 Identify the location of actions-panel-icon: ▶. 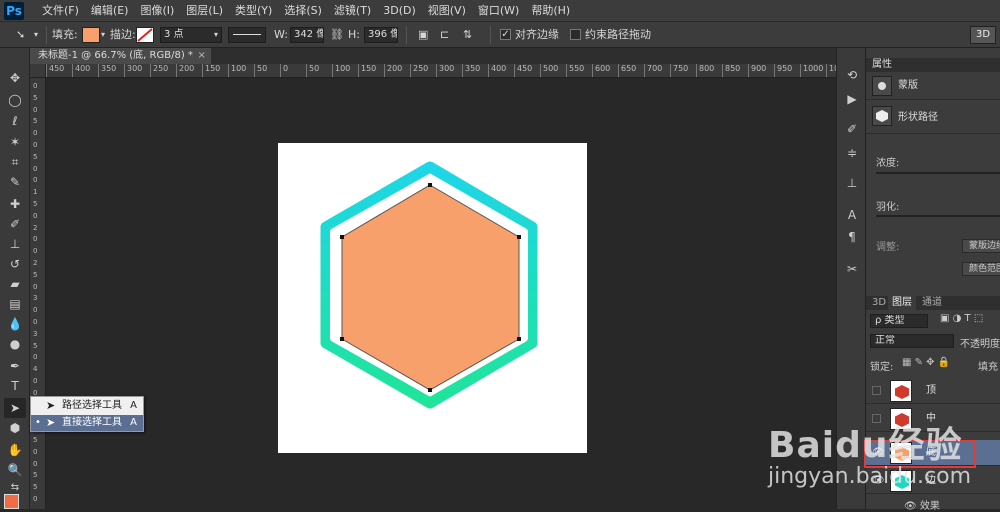
(852, 99).